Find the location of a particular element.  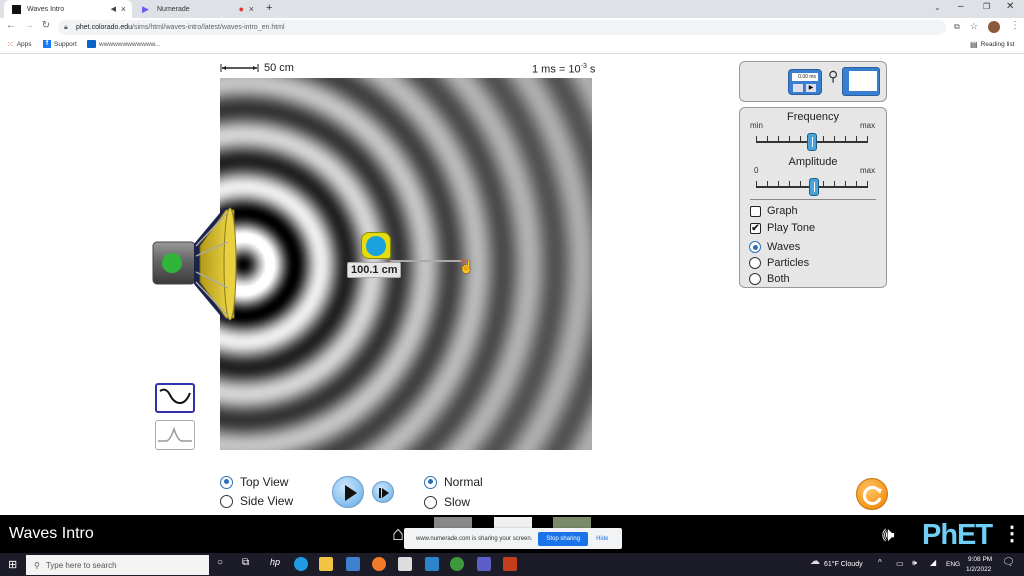

notifications-icon: 🗨︎ is located at coordinates (1008, 562).